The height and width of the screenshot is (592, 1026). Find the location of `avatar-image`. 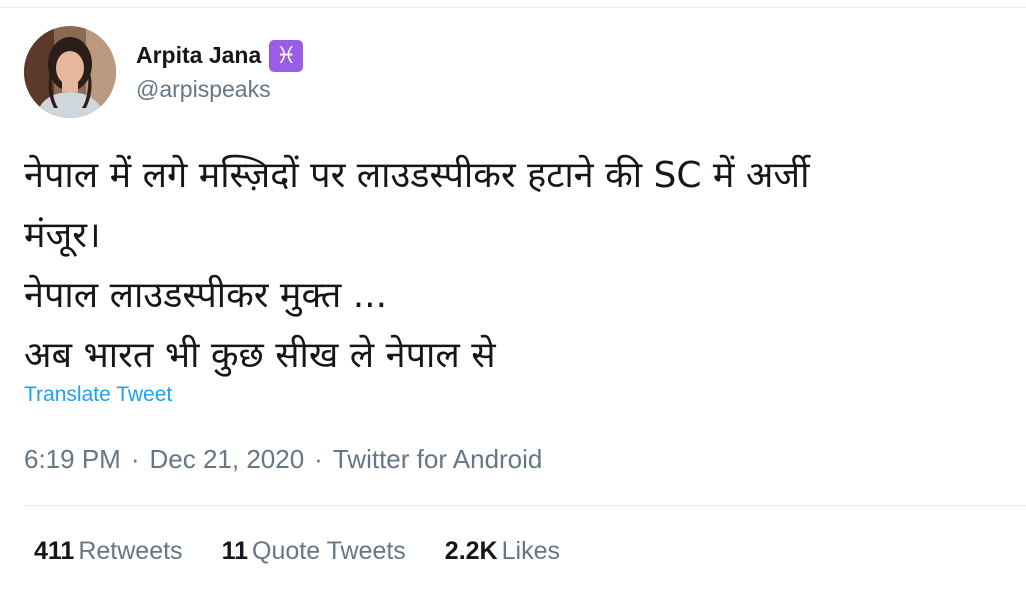

avatar-image is located at coordinates (70, 72).